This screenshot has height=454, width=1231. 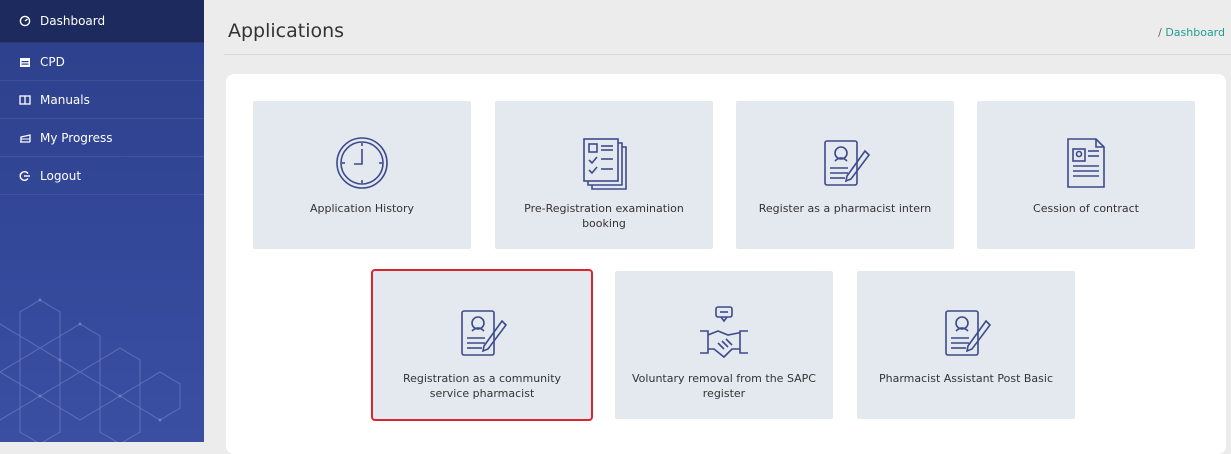 I want to click on book-icon, so click(x=25, y=100).